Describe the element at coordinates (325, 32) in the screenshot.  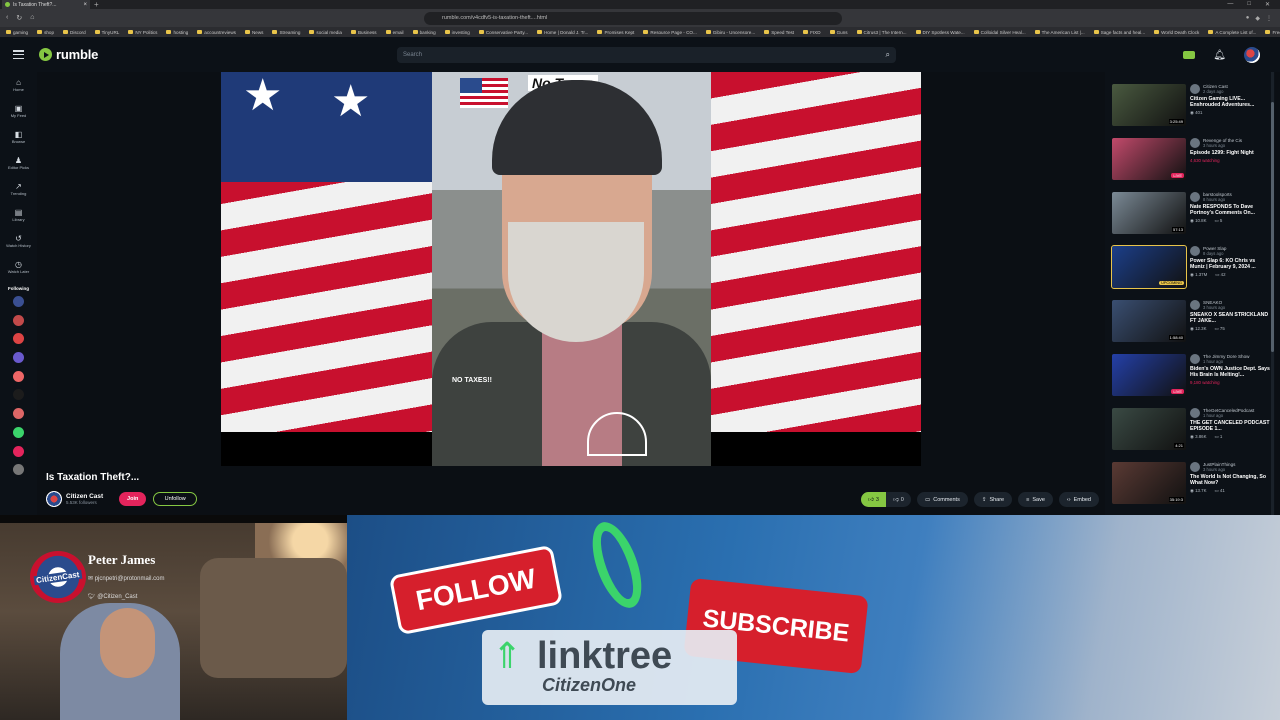
I see `bookmark-item: social media` at that location.